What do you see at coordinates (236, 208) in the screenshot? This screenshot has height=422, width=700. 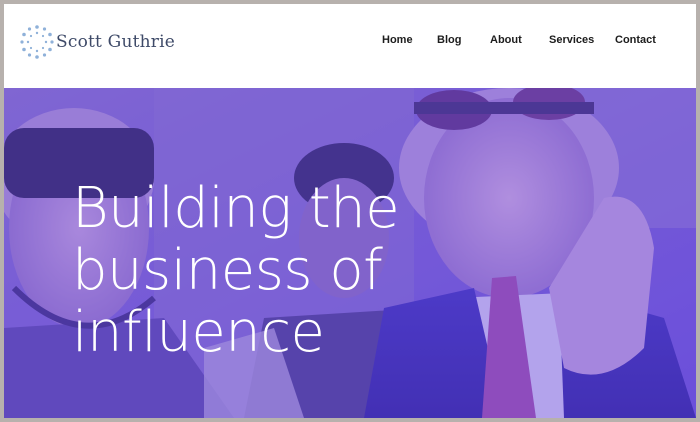 I see `hero-title-line-1: Building the` at bounding box center [236, 208].